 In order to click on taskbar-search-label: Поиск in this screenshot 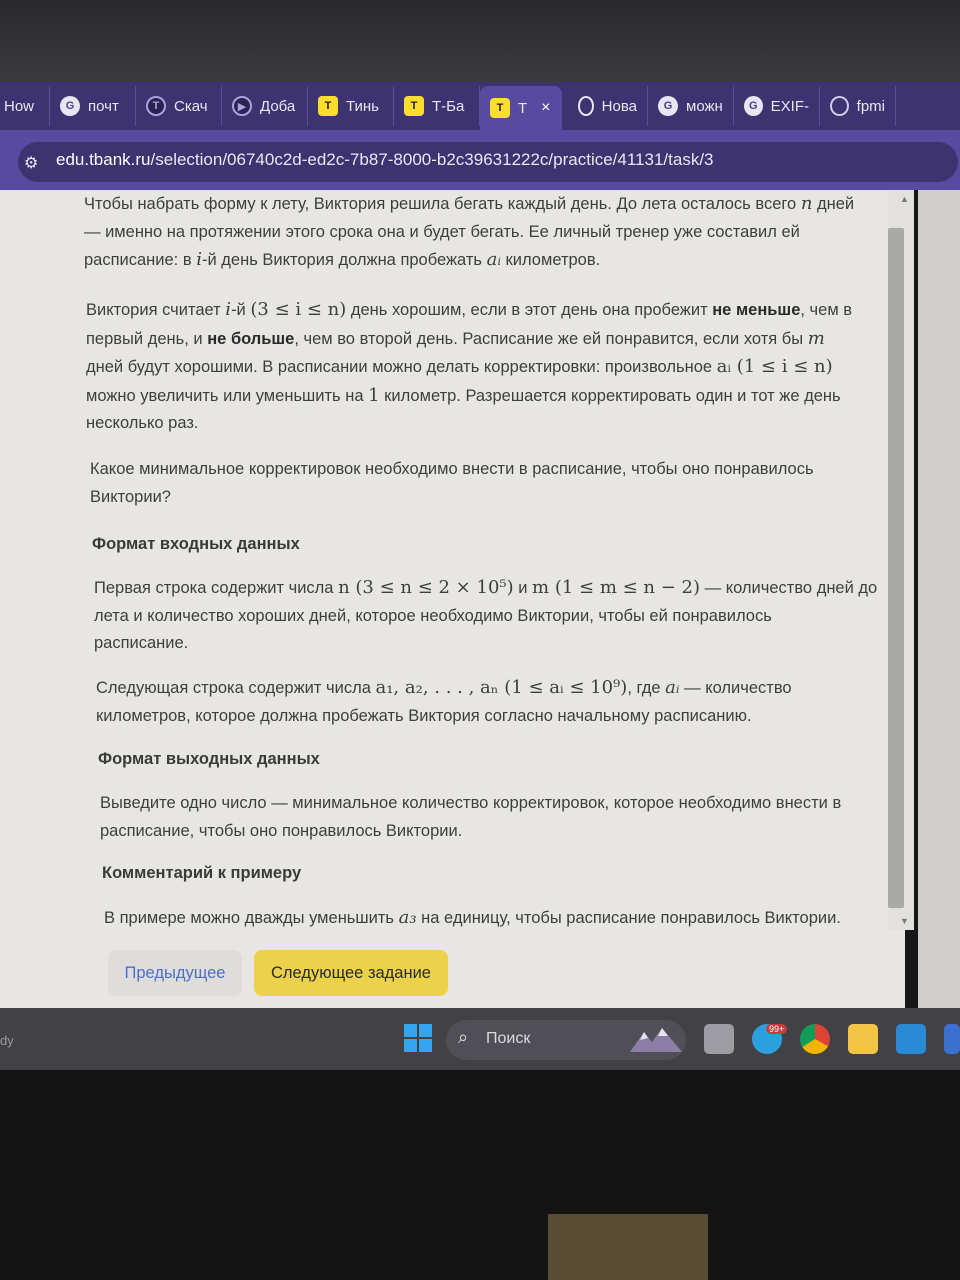, I will do `click(508, 1038)`.